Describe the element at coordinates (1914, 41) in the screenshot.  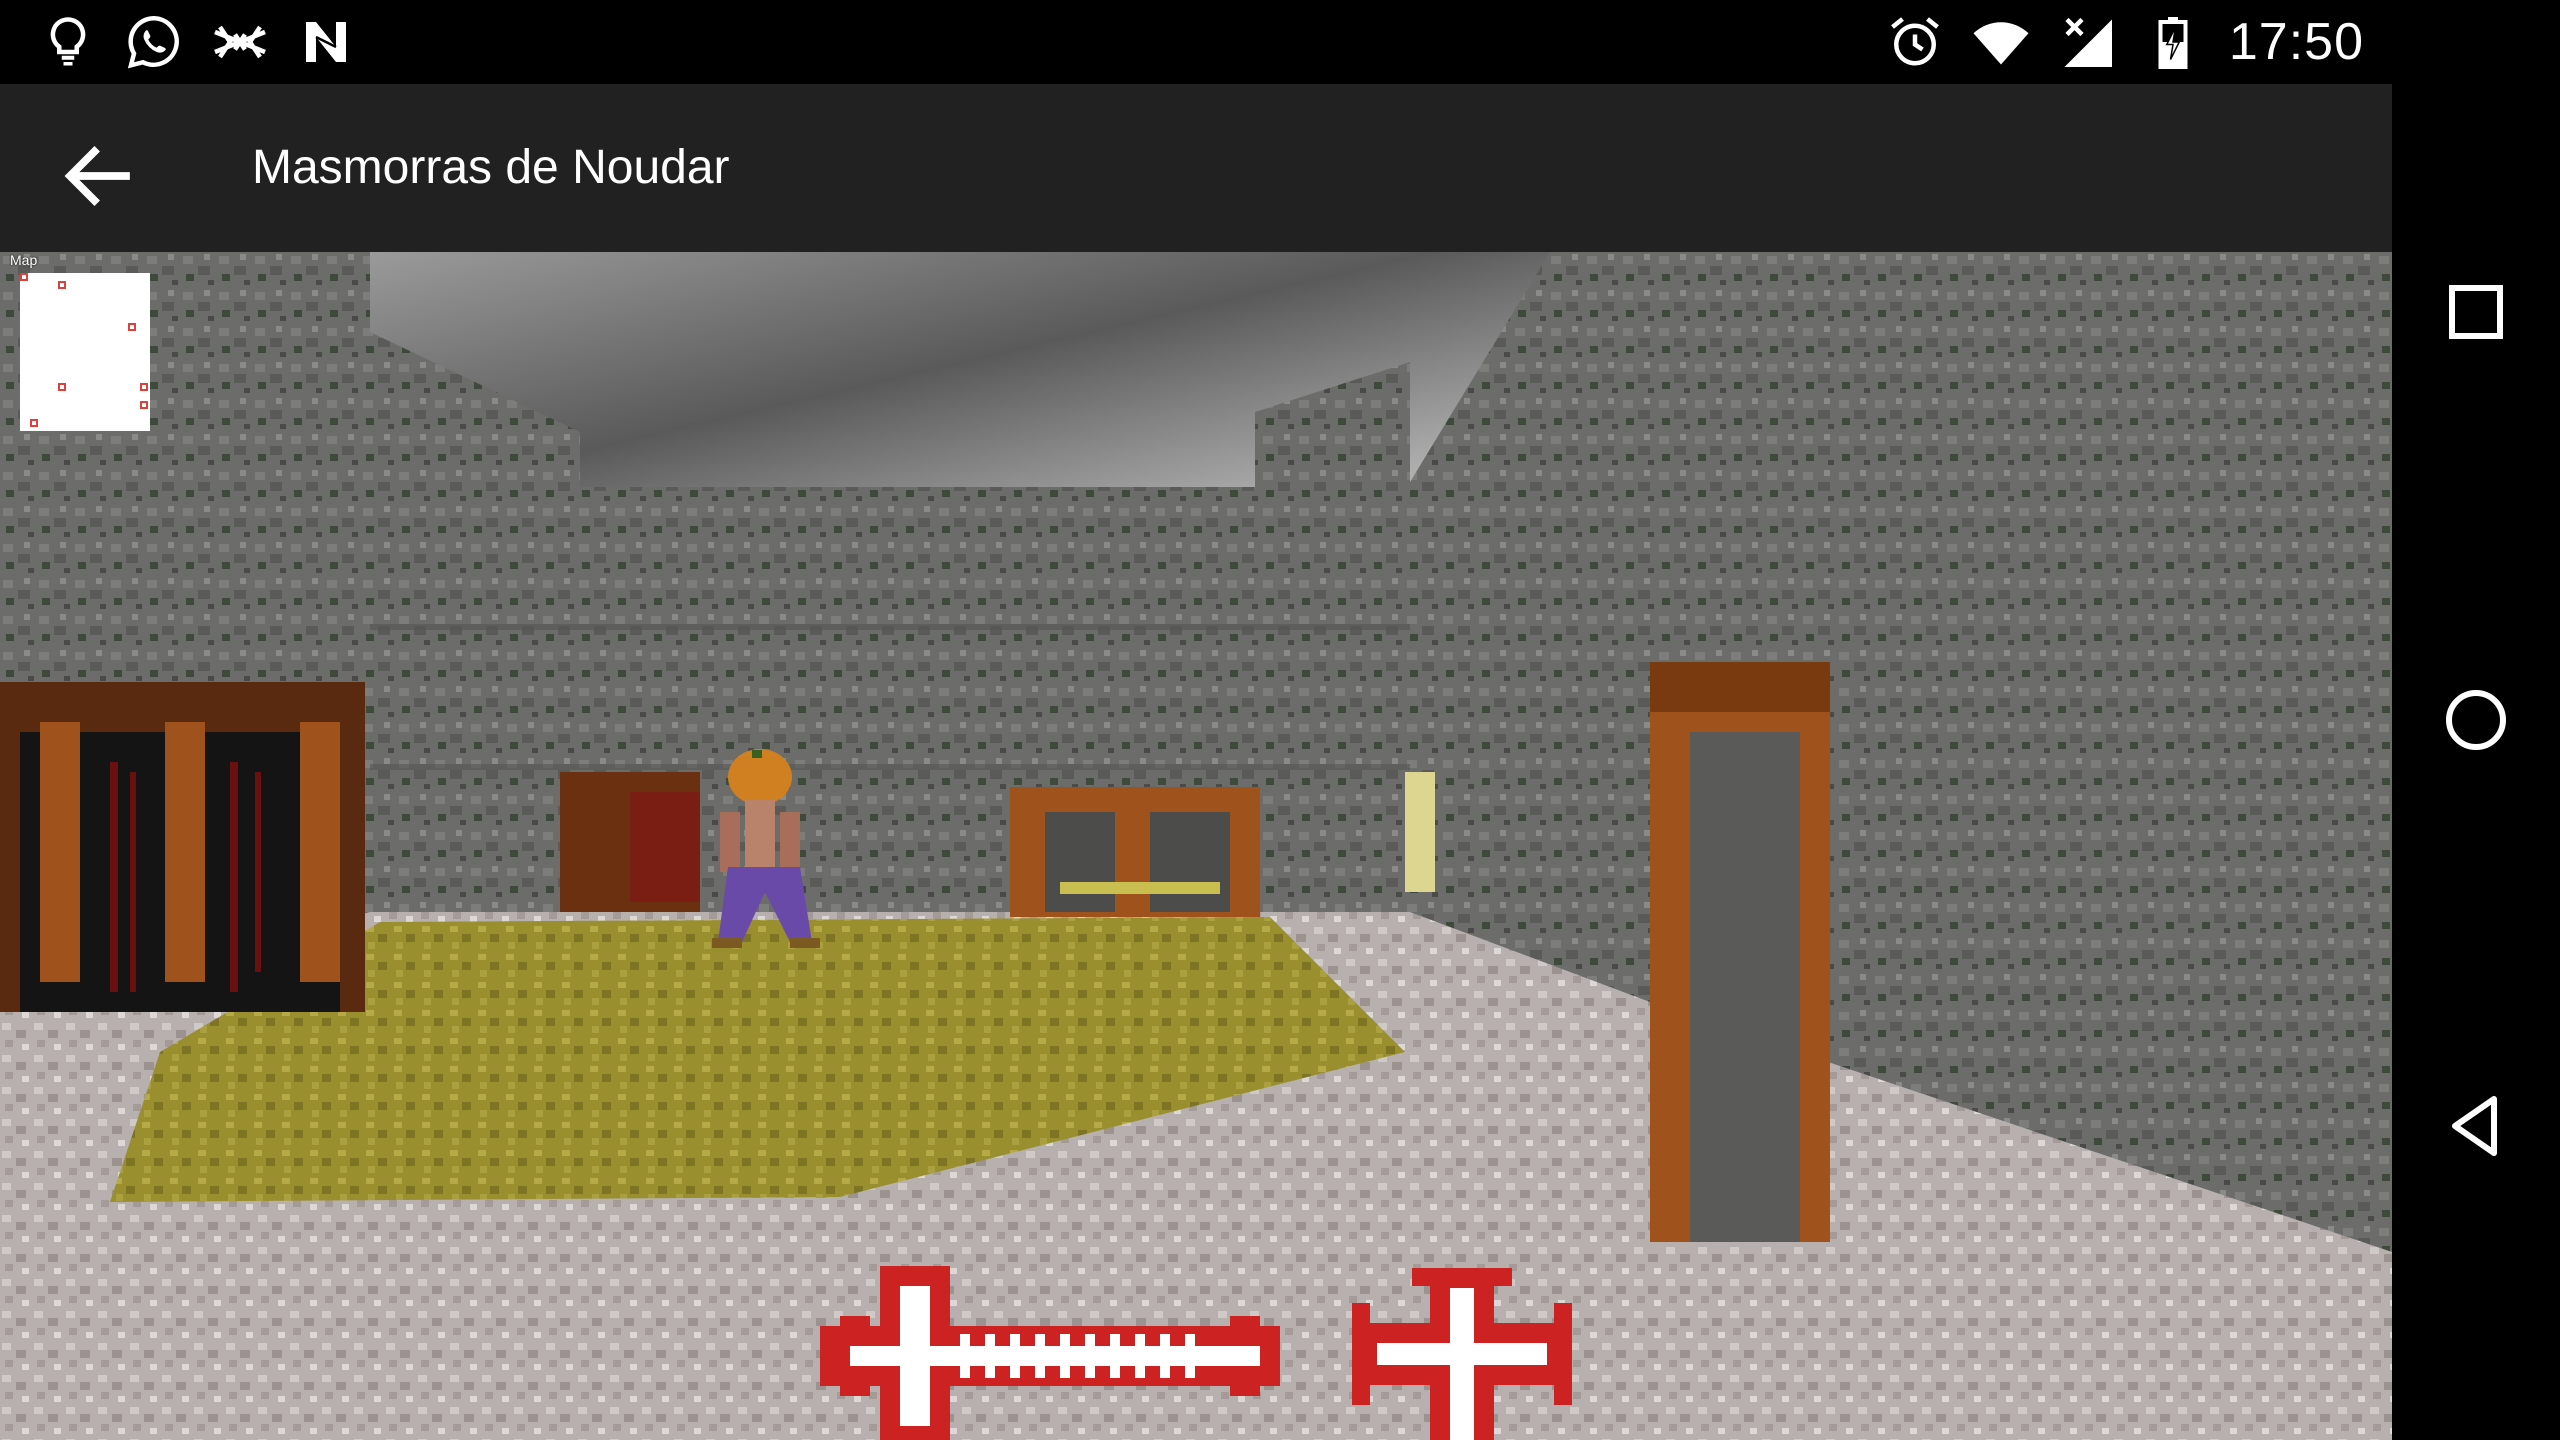
I see `alarm-icon` at that location.